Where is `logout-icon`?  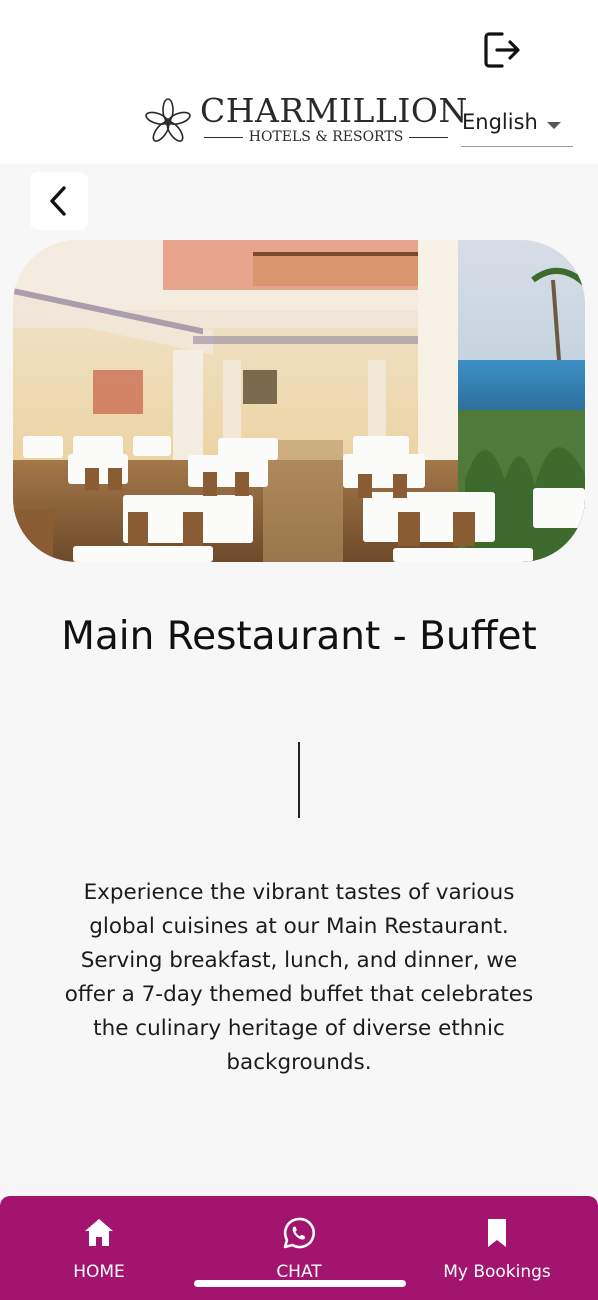
logout-icon is located at coordinates (502, 50).